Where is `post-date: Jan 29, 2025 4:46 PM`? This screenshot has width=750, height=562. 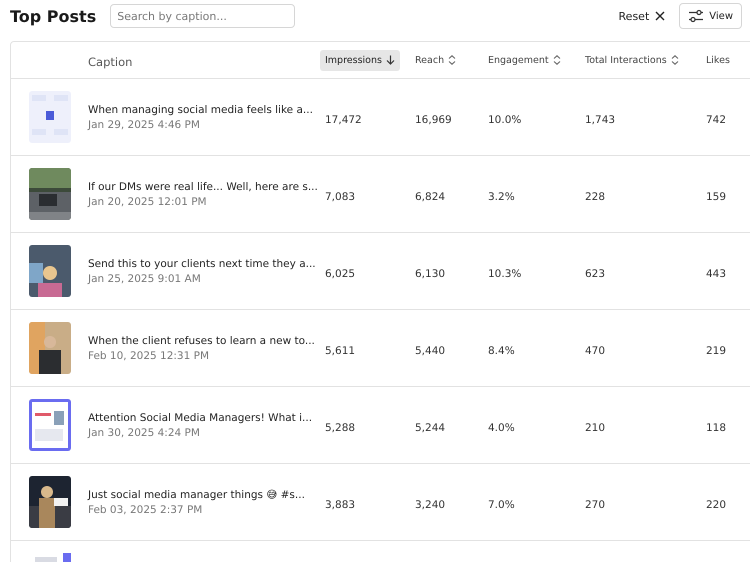 post-date: Jan 29, 2025 4:46 PM is located at coordinates (144, 124).